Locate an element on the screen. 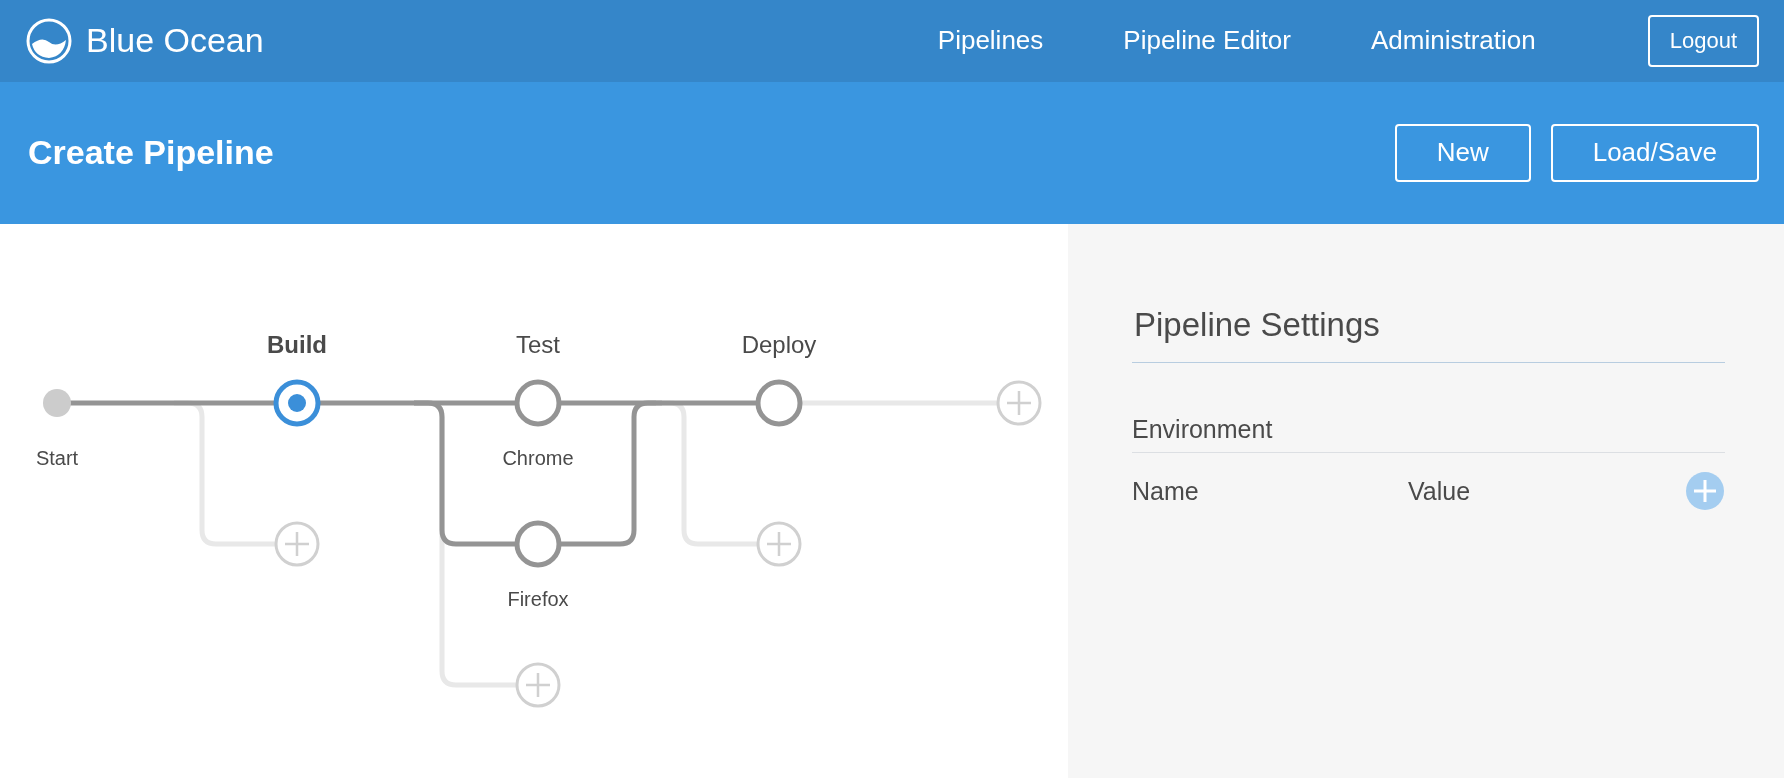 The image size is (1784, 778). add-icon is located at coordinates (1705, 491).